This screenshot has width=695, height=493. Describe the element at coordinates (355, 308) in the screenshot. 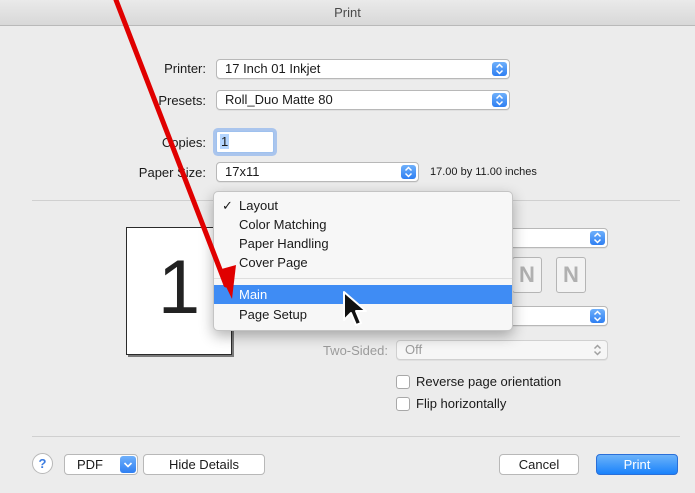

I see `mouse-cursor-icon` at that location.